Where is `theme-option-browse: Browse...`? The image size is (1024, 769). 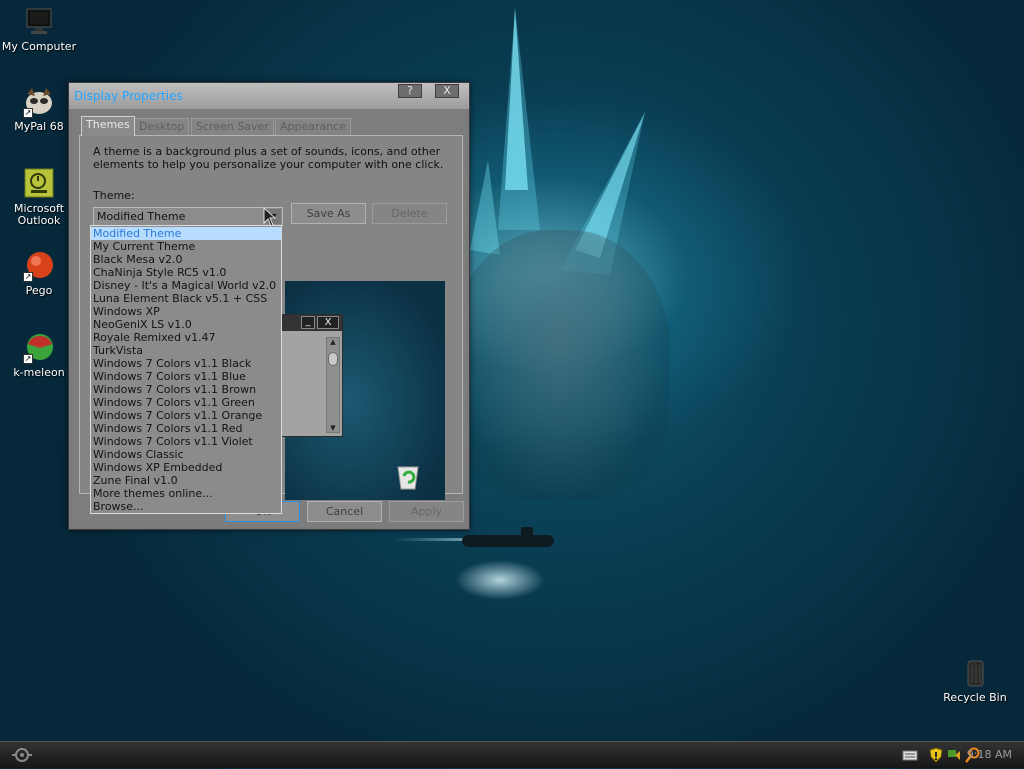
theme-option-browse: Browse... is located at coordinates (186, 506).